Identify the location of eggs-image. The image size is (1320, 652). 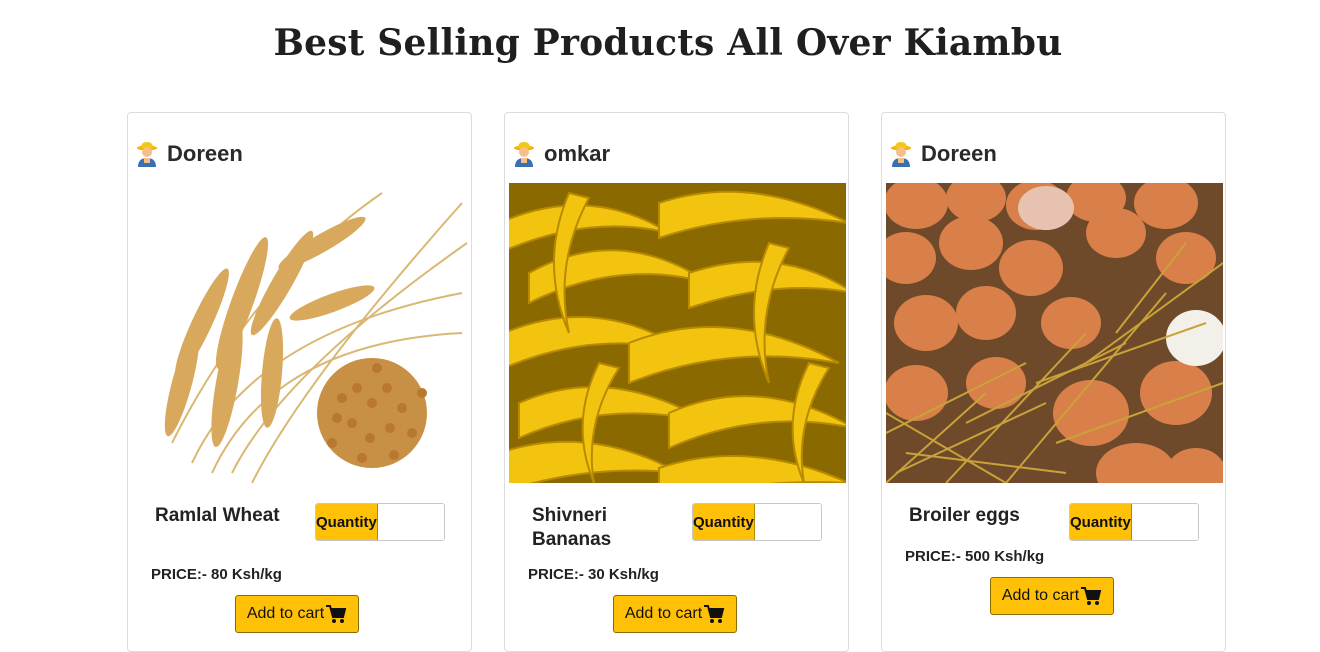
(1054, 333).